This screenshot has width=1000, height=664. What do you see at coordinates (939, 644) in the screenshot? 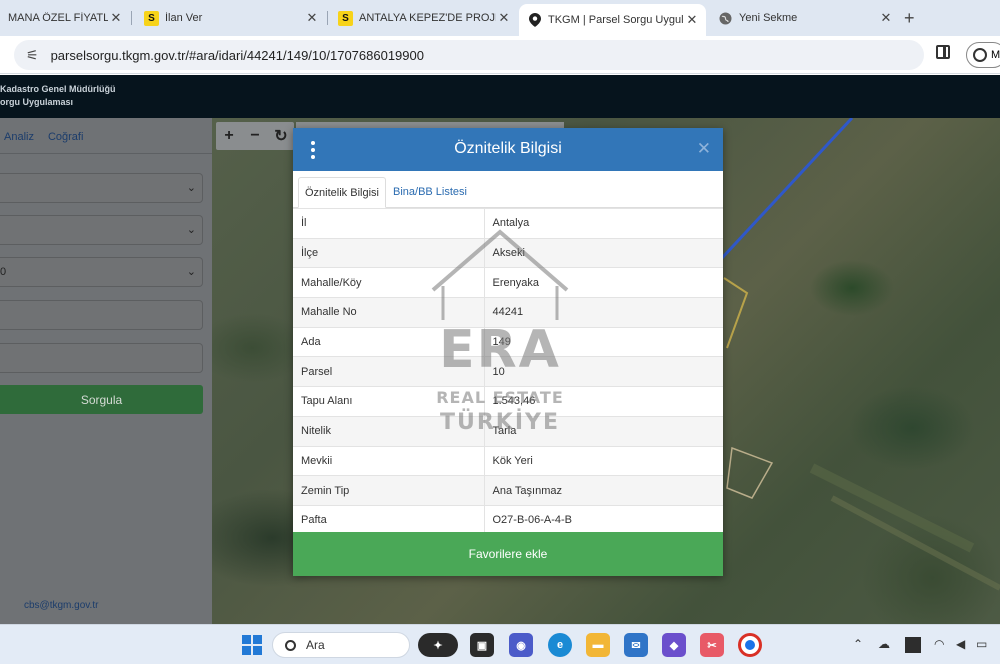
I see `wifi-icon: ◠` at bounding box center [939, 644].